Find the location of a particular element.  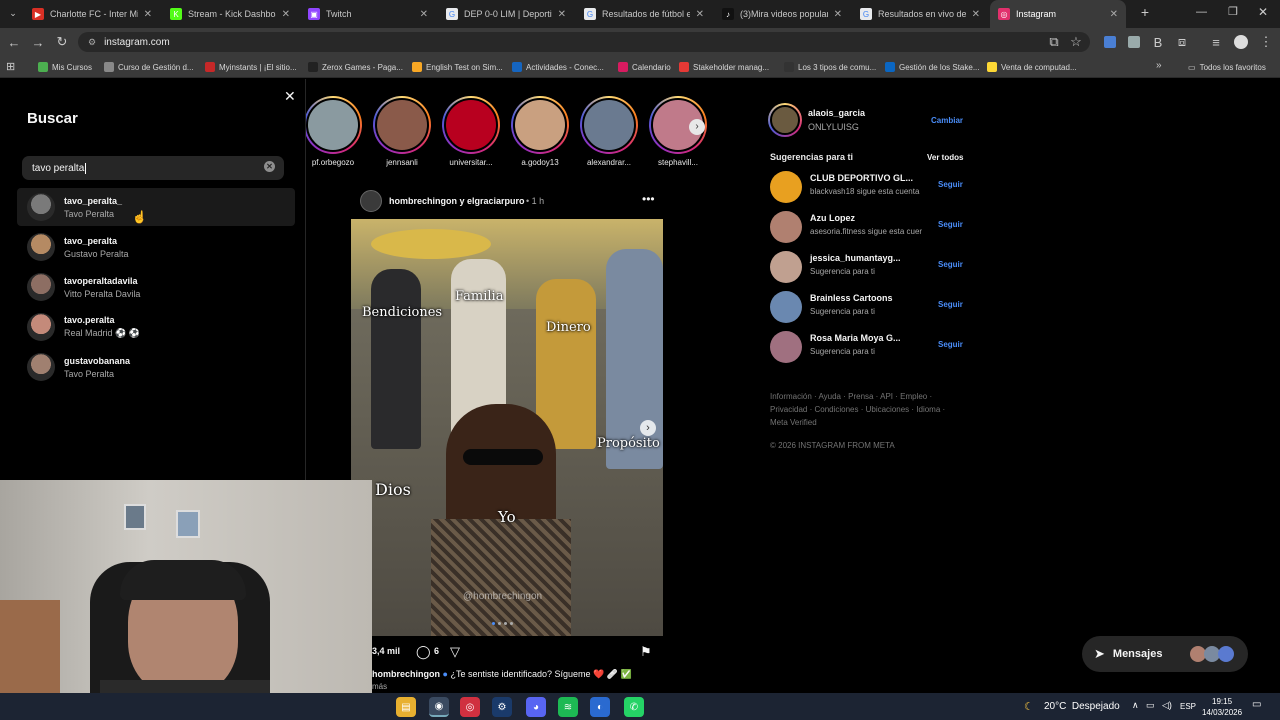

see-all-link: Ver todos is located at coordinates (945, 157).